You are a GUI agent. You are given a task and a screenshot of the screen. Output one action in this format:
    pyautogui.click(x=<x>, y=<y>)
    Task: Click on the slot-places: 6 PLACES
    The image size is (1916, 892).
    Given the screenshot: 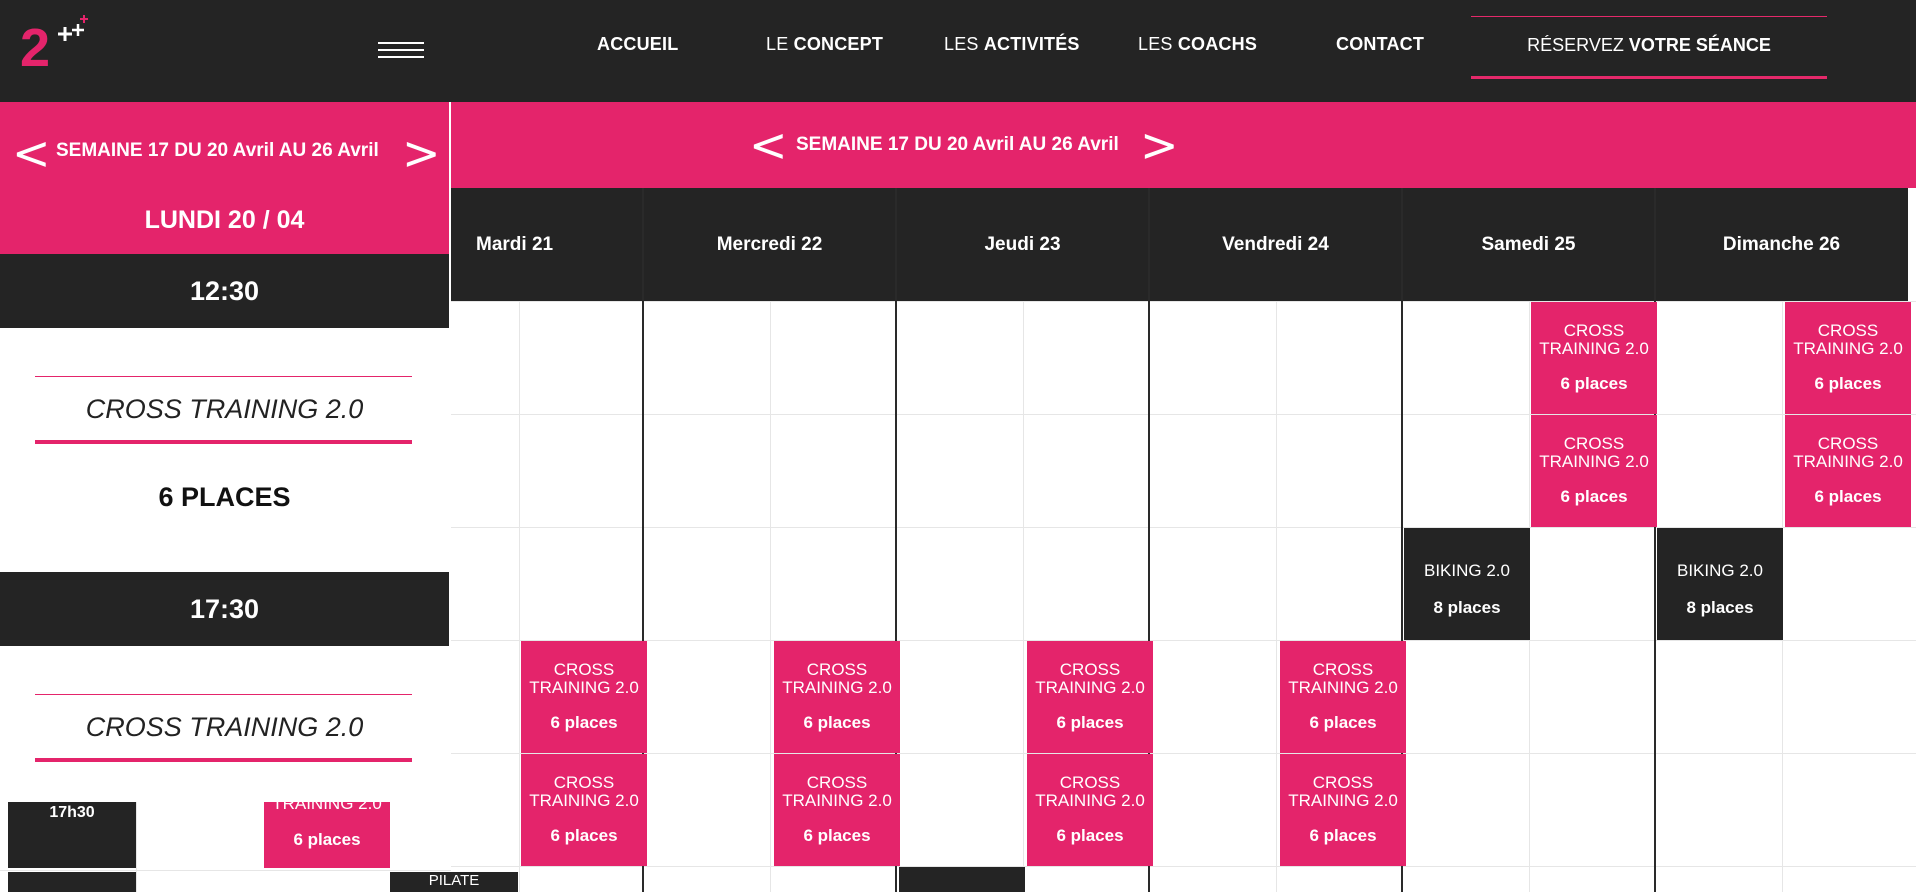 What is the action you would take?
    pyautogui.click(x=224, y=497)
    